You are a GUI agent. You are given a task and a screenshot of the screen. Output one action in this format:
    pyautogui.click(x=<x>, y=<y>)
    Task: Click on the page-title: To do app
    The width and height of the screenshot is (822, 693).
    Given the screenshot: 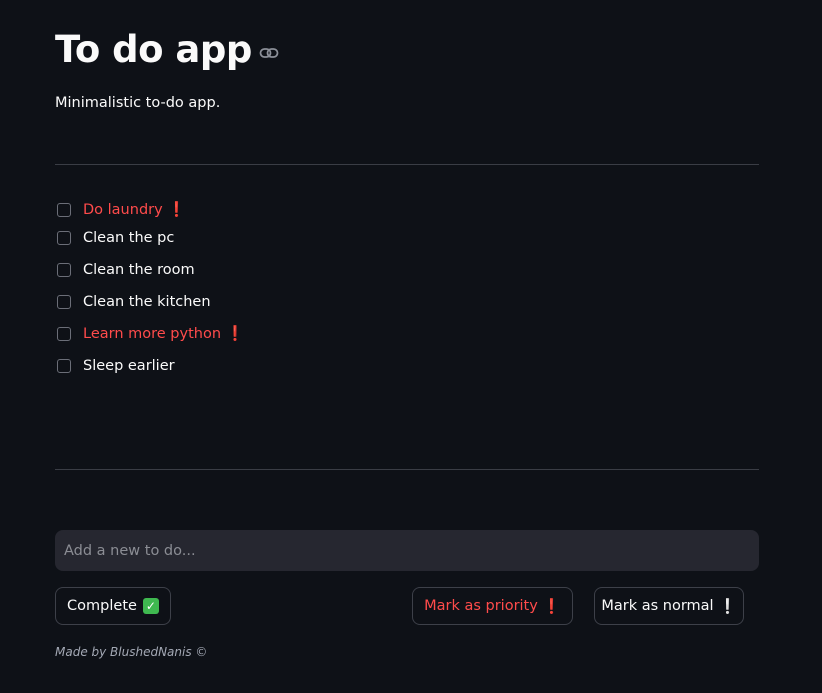 What is the action you would take?
    pyautogui.click(x=153, y=49)
    